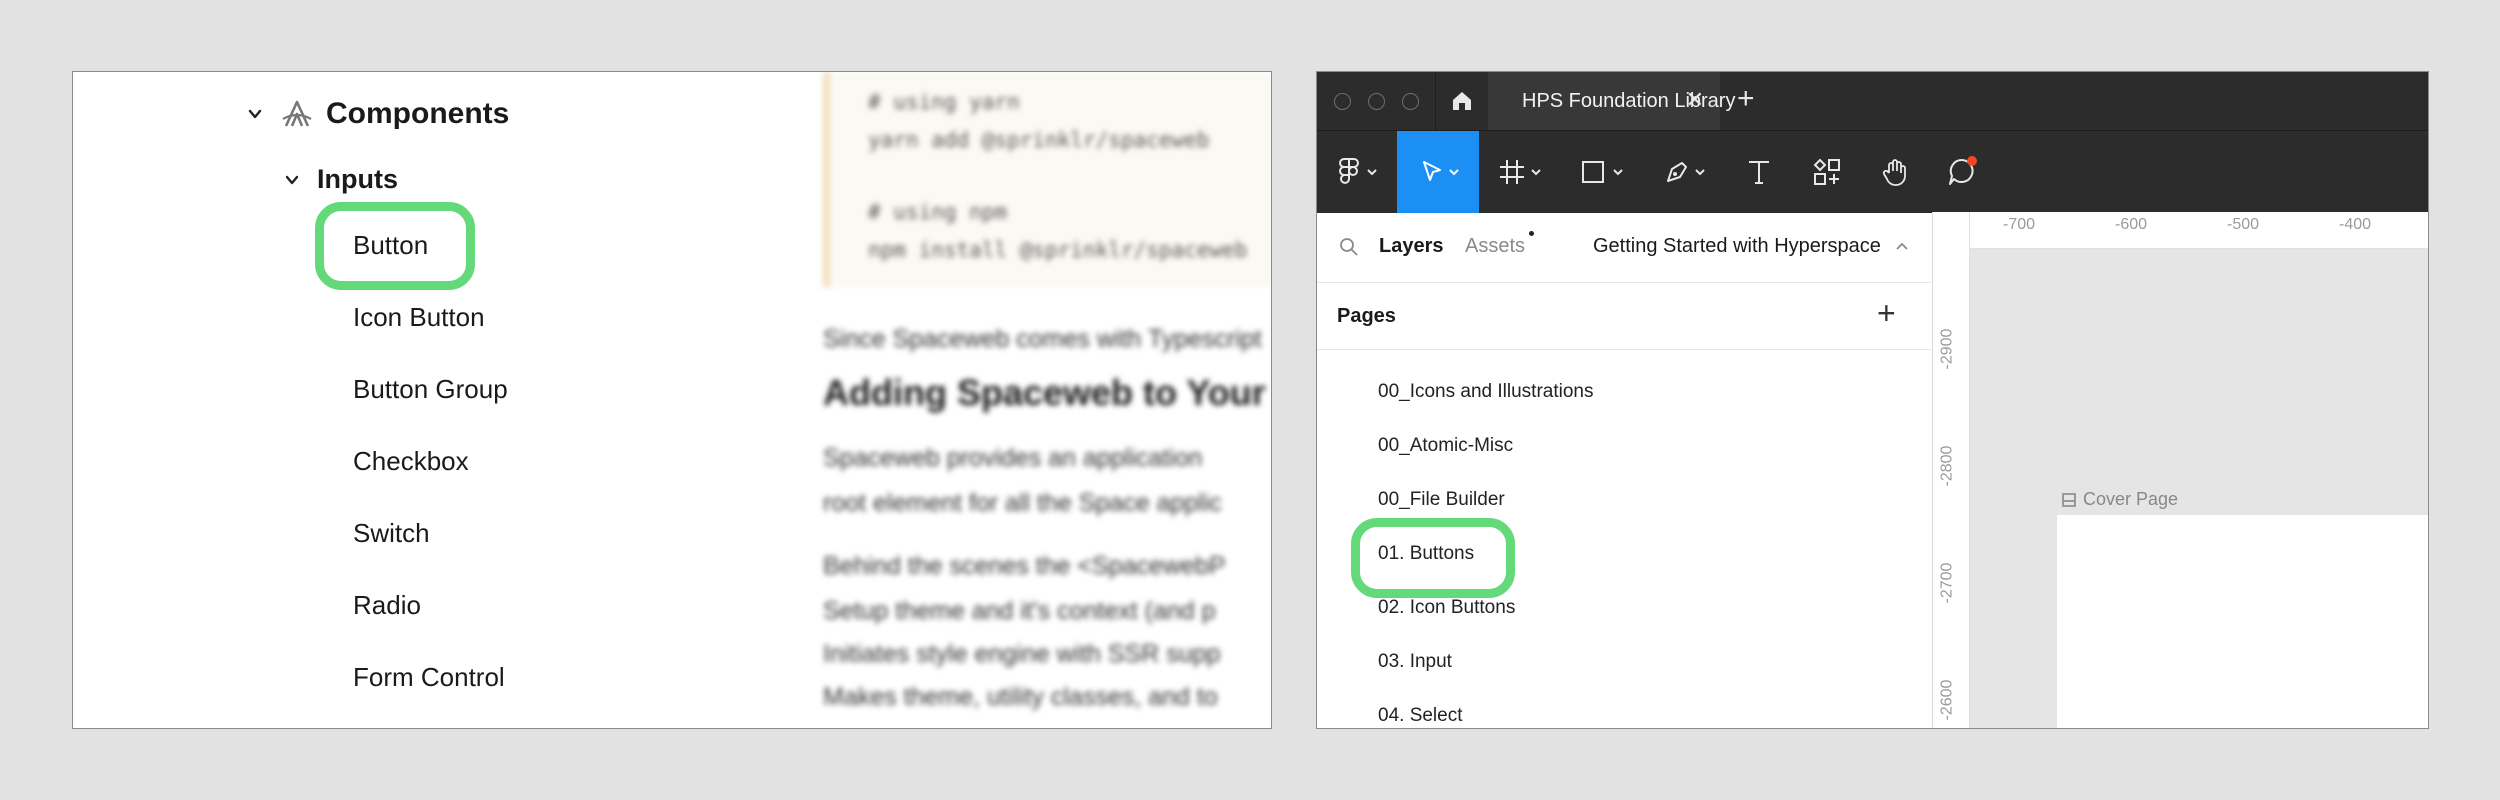 The image size is (2500, 800). What do you see at coordinates (357, 179) in the screenshot?
I see `nav-group-label: Inputs` at bounding box center [357, 179].